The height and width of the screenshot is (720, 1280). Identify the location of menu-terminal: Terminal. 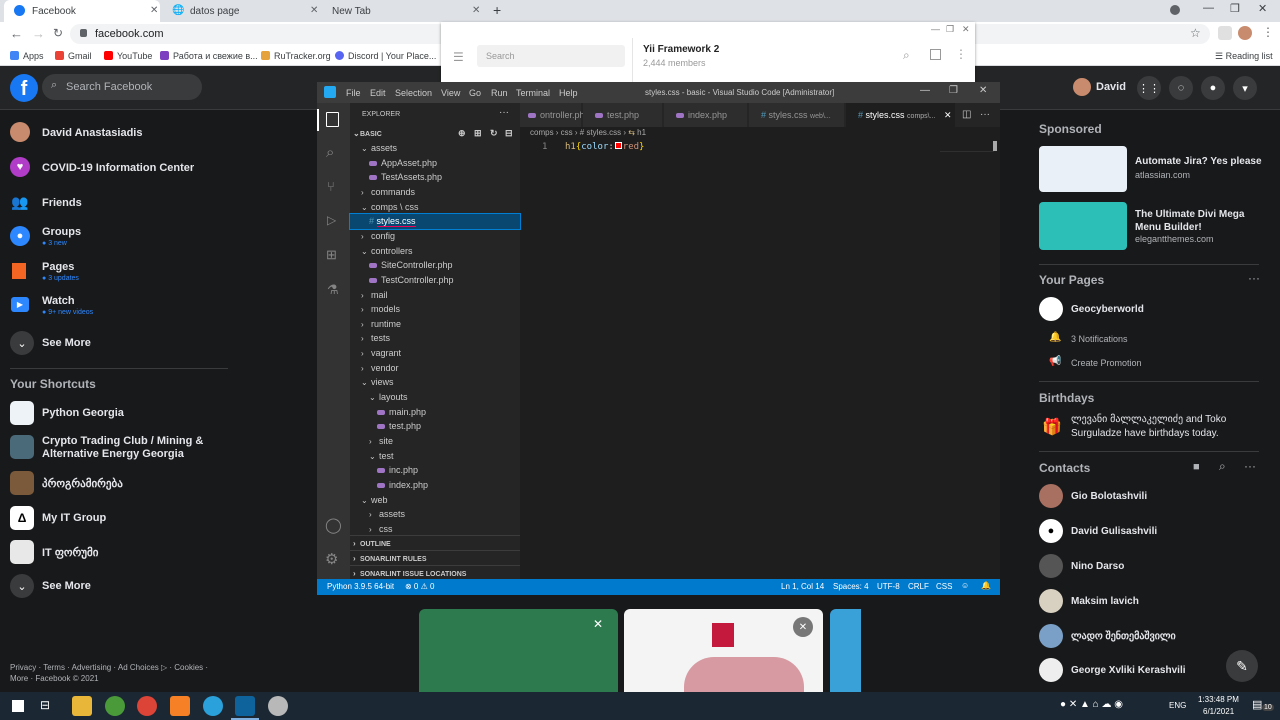
(533, 93).